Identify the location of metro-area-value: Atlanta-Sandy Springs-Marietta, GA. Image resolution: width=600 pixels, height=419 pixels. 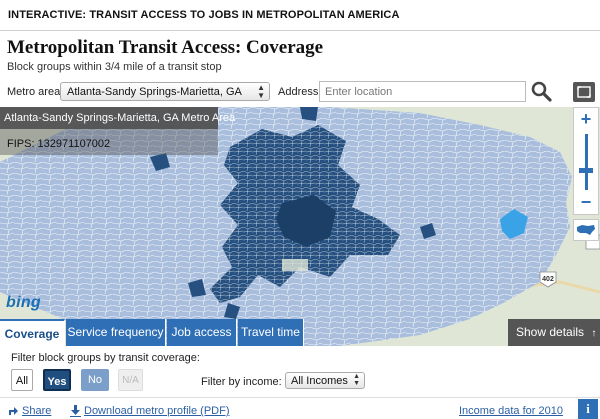
(154, 92).